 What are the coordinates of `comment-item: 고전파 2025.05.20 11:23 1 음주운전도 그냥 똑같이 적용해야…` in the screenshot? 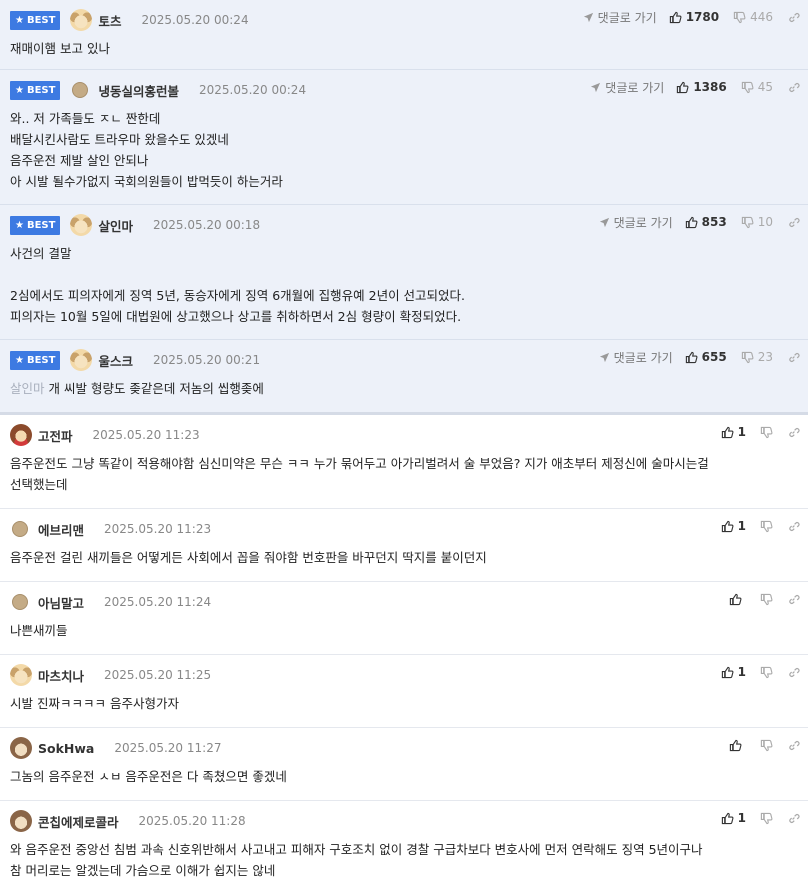 It's located at (404, 462).